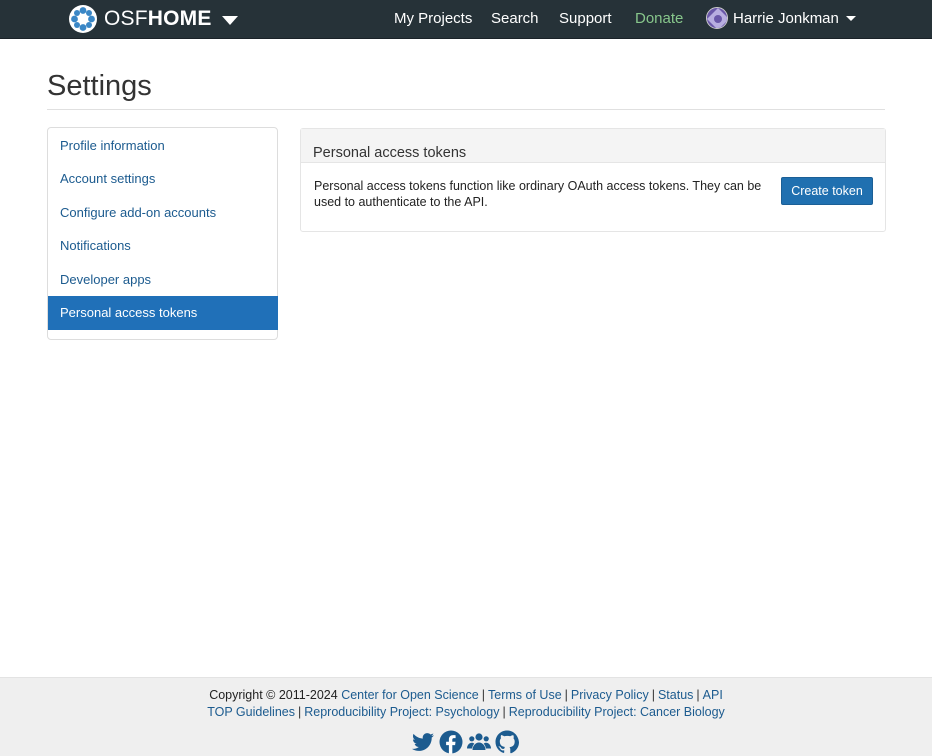  Describe the element at coordinates (827, 191) in the screenshot. I see `create-token-button: Create token` at that location.